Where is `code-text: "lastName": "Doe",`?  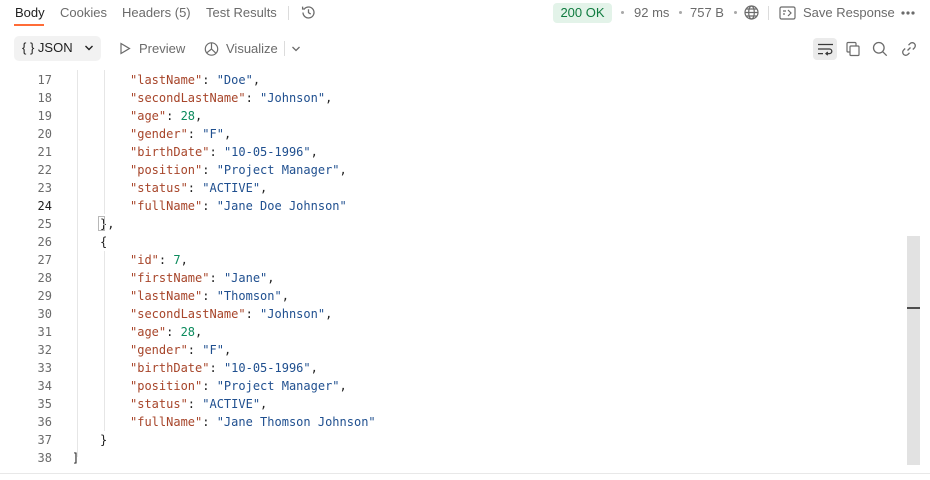
code-text: "lastName": "Doe", is located at coordinates (195, 80).